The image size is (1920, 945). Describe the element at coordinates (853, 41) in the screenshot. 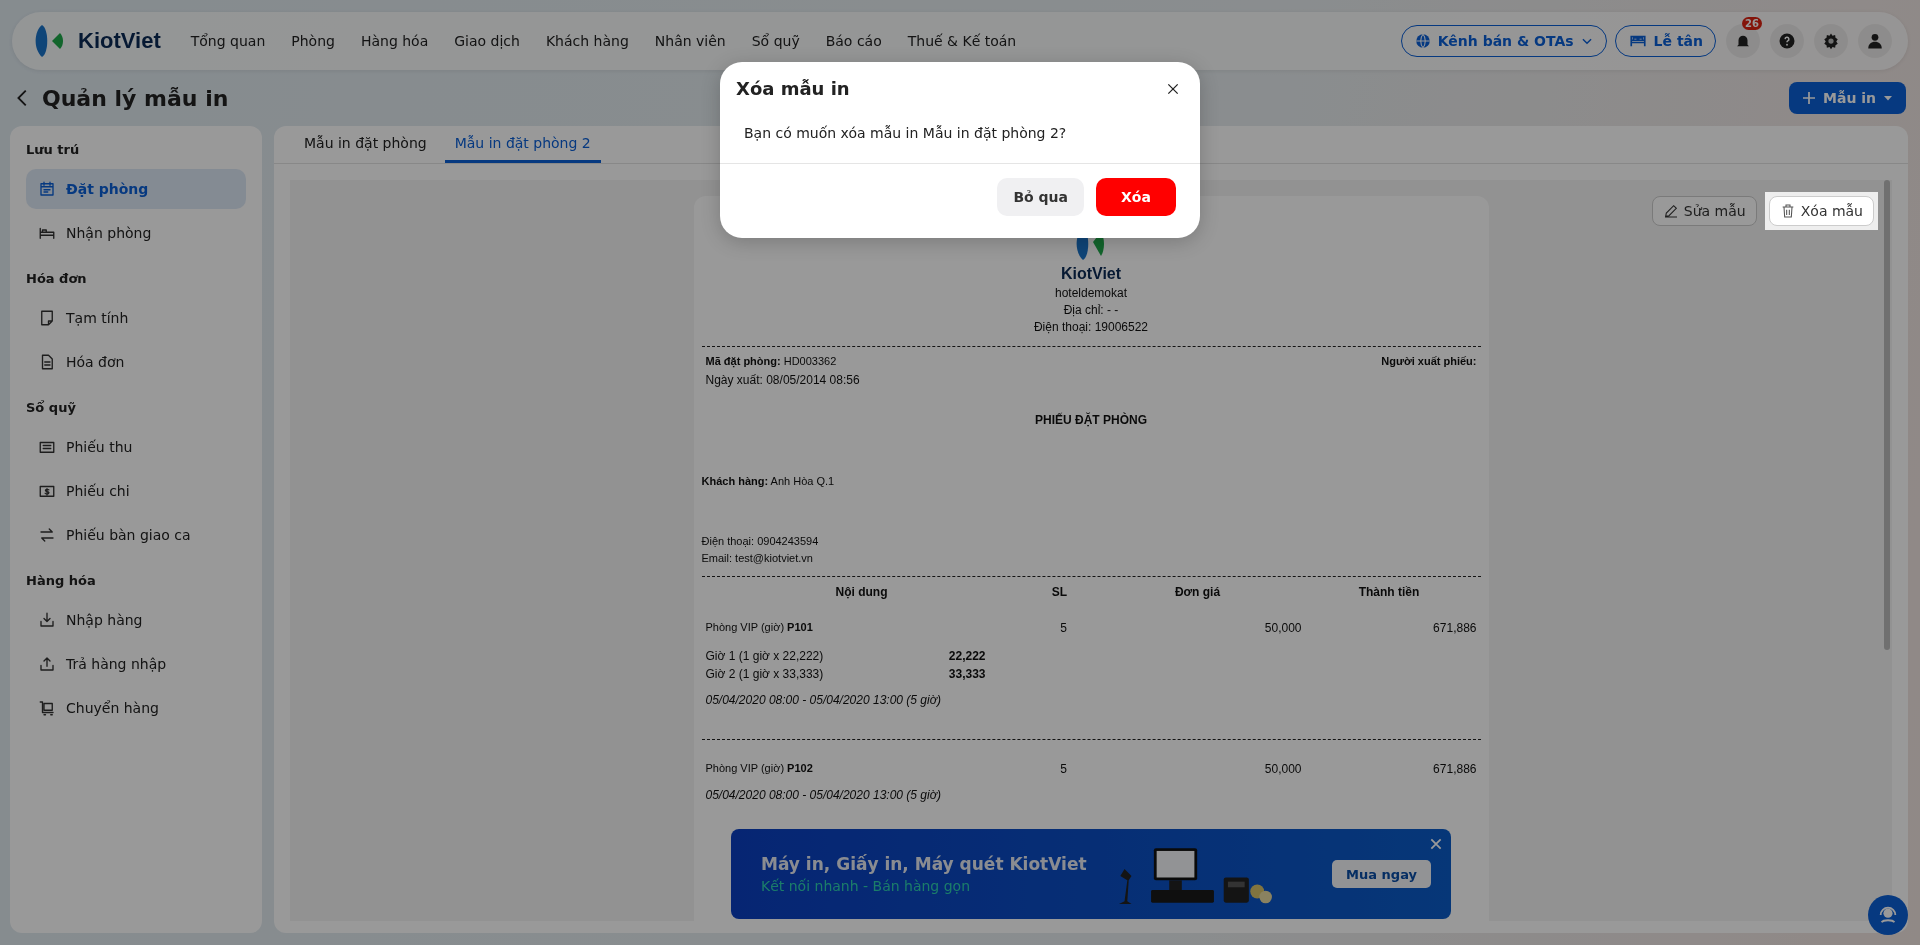

I see `nav-menu-item: Báo cáo` at that location.